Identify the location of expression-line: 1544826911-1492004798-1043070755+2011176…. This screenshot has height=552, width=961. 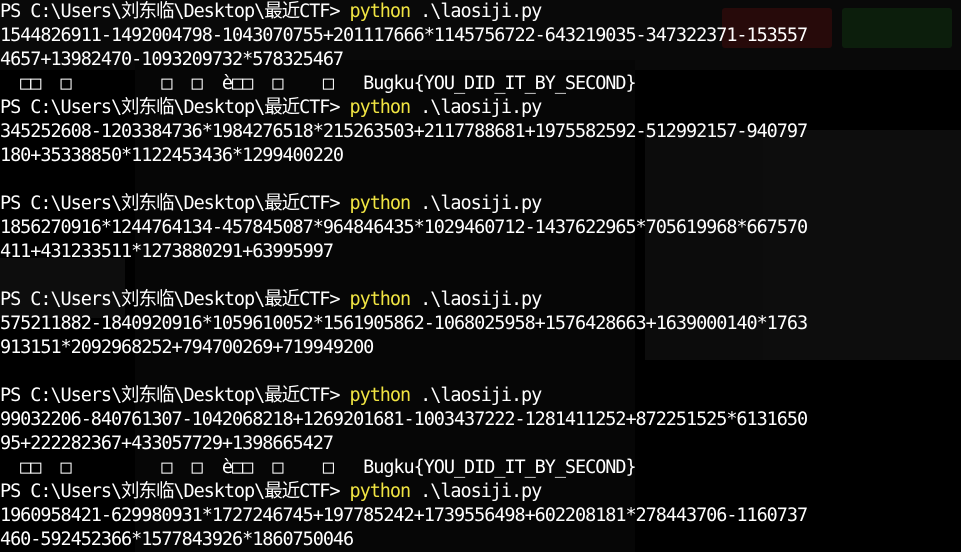
(480, 36).